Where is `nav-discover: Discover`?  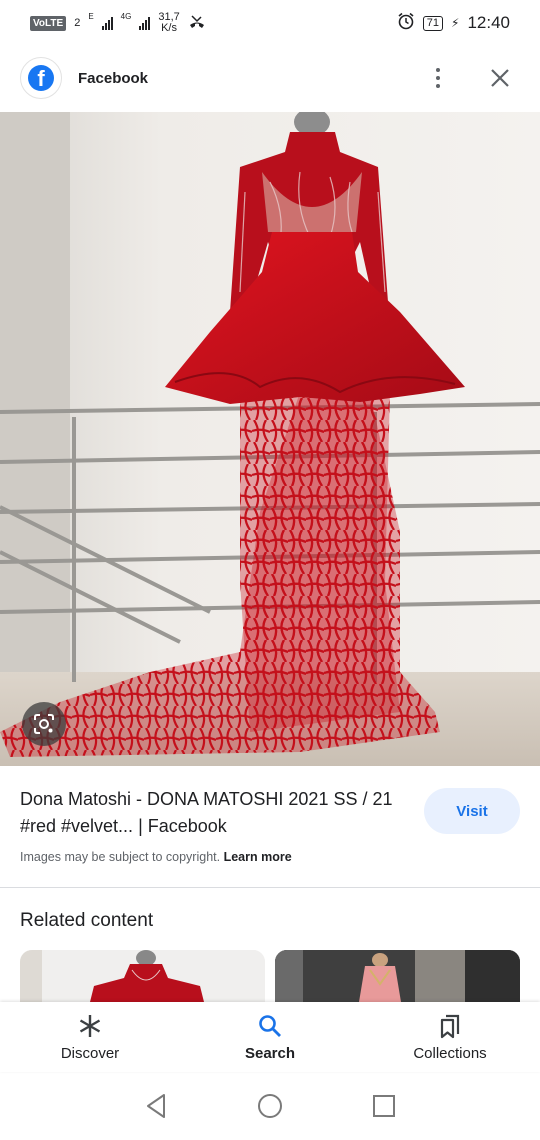
nav-discover: Discover is located at coordinates (90, 1037).